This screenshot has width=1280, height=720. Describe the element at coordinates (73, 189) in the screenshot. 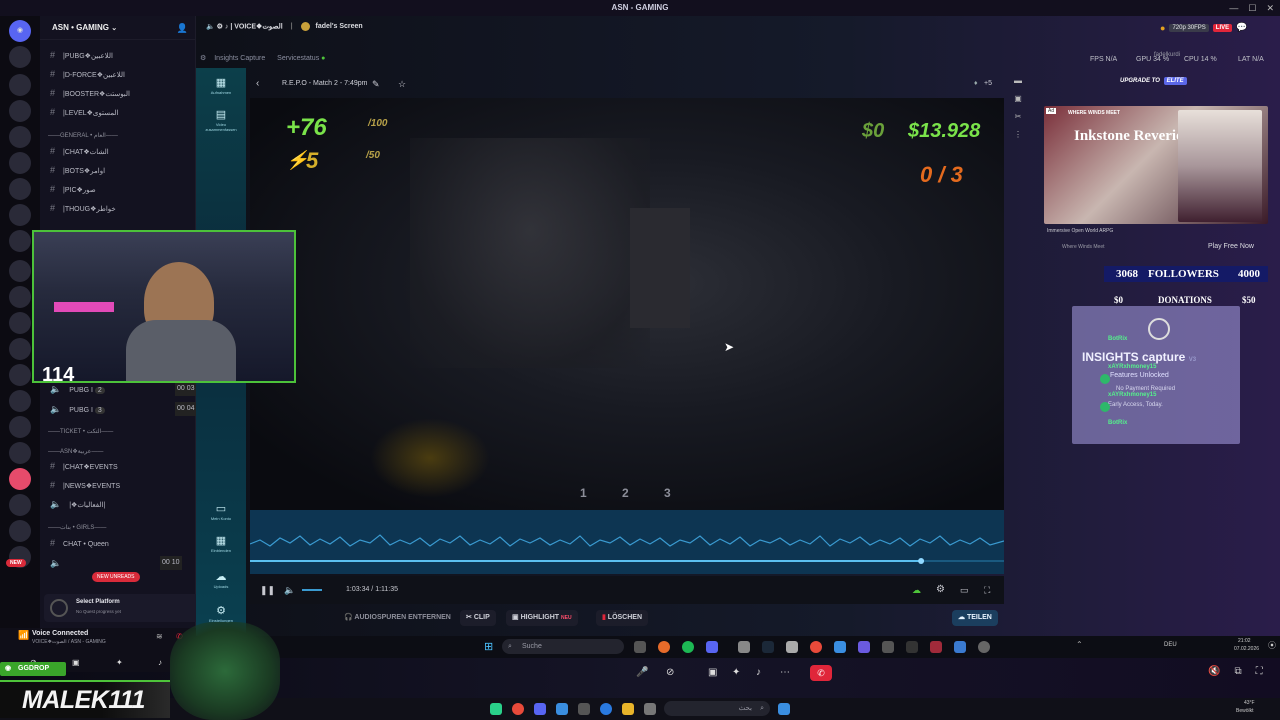

I see `channel-item: # |PIC❖صور` at that location.